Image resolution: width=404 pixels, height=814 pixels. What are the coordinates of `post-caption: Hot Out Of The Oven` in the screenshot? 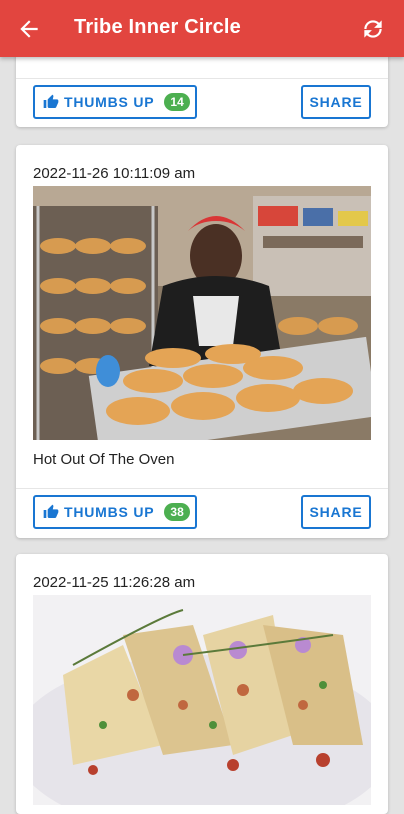 It's located at (104, 459).